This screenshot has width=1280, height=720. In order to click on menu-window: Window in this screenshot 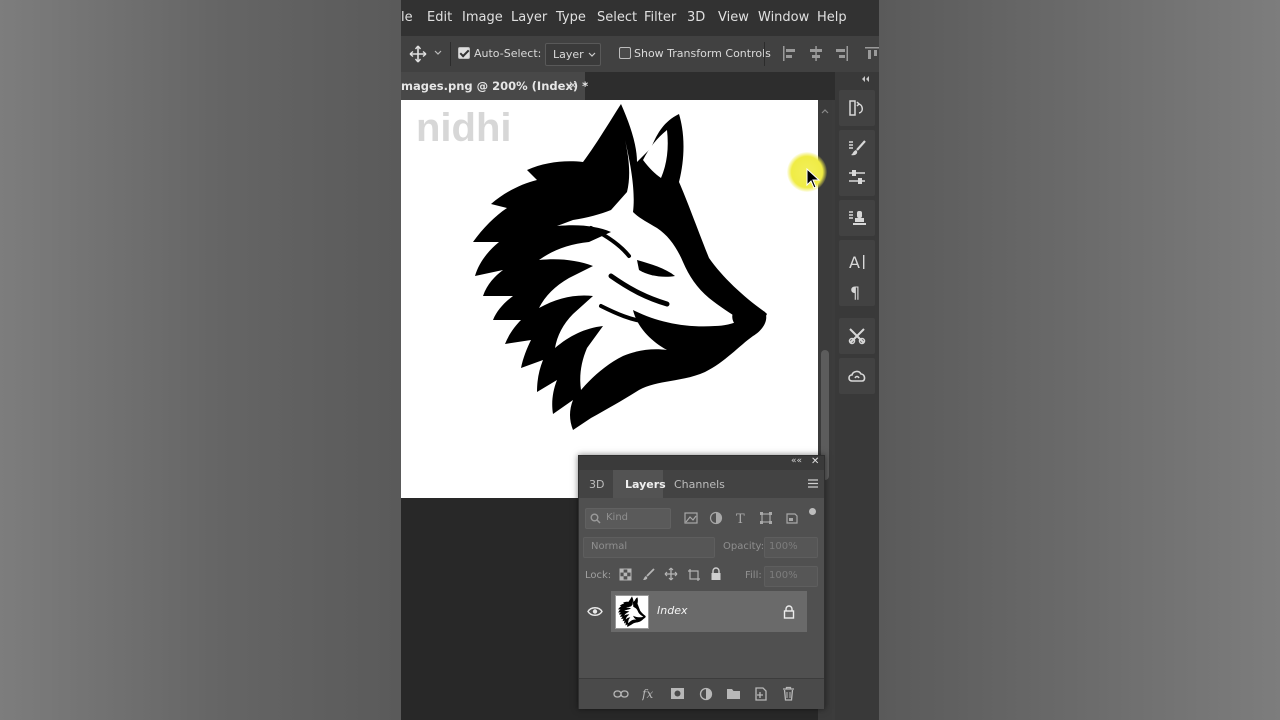, I will do `click(783, 17)`.